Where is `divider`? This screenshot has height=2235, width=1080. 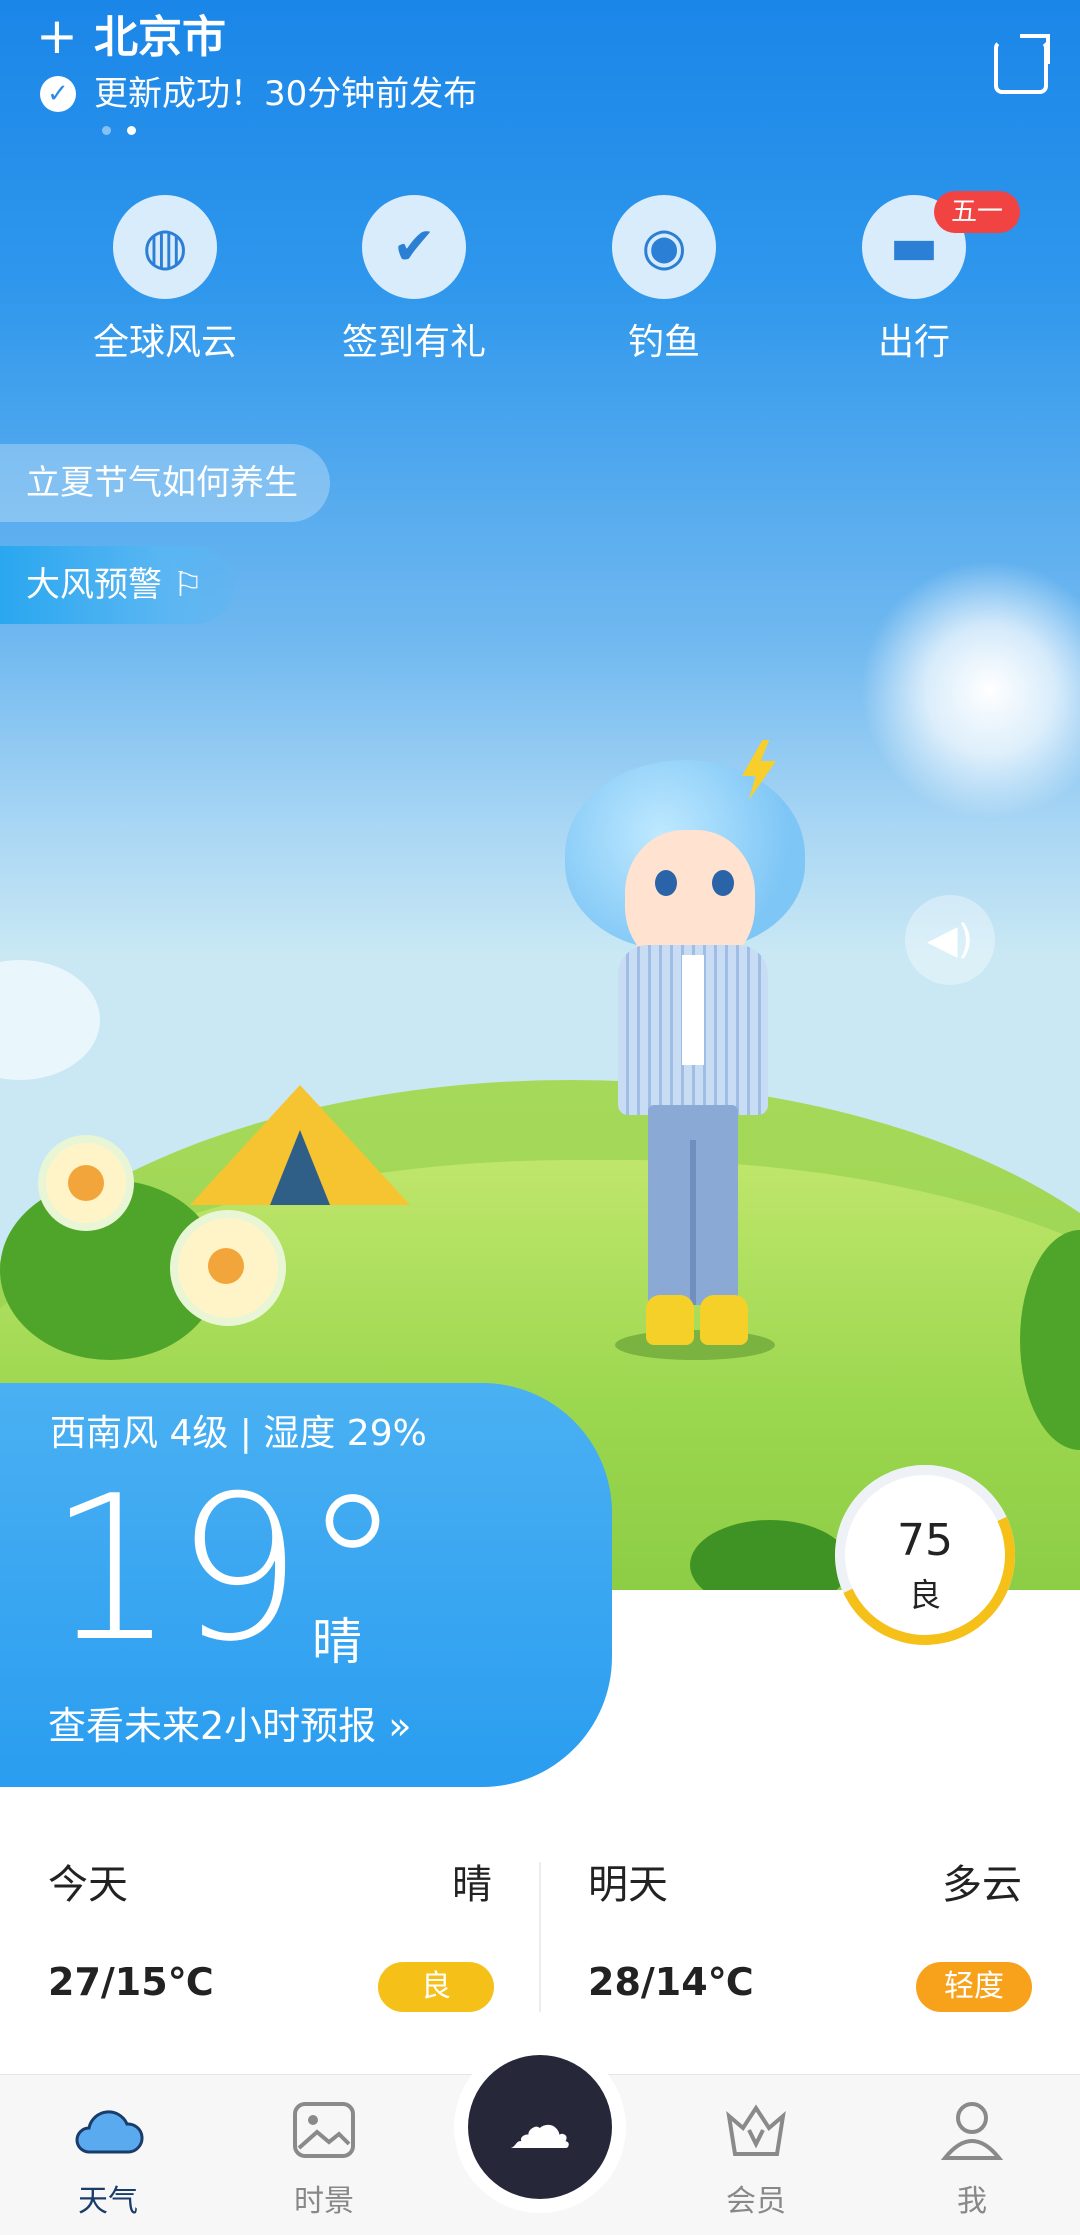
divider is located at coordinates (540, 1937).